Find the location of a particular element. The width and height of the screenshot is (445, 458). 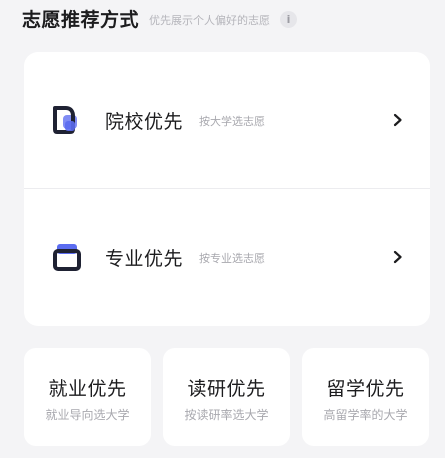

card-description: 按读研率选大学 is located at coordinates (226, 415).